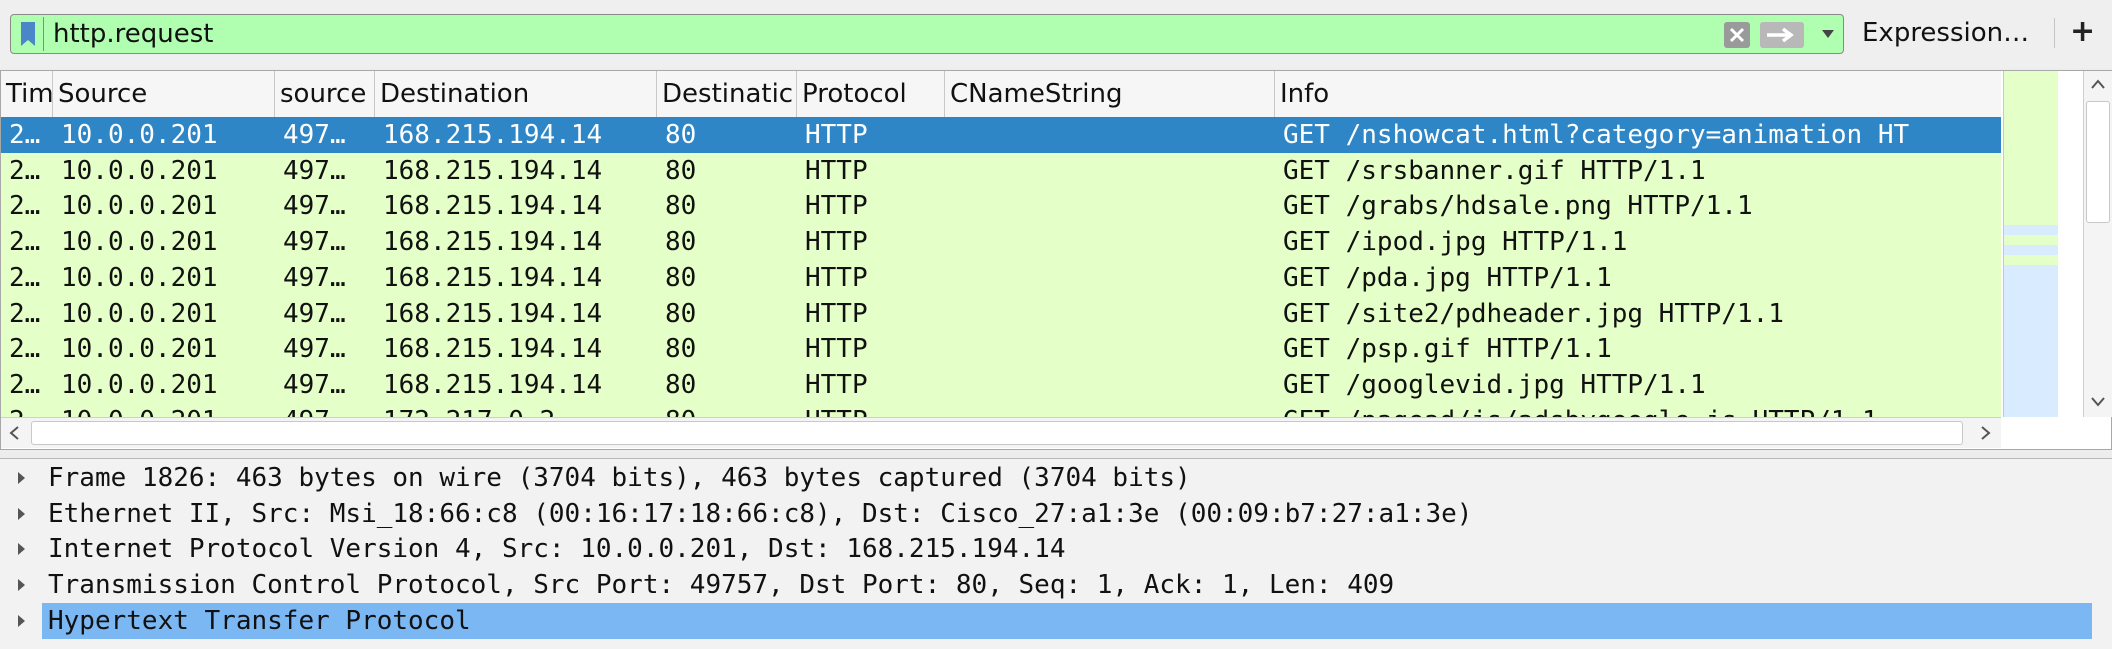 Image resolution: width=2112 pixels, height=649 pixels. Describe the element at coordinates (1067, 620) in the screenshot. I see `detail-tree-label: Hypertext Transfer Protocol` at that location.